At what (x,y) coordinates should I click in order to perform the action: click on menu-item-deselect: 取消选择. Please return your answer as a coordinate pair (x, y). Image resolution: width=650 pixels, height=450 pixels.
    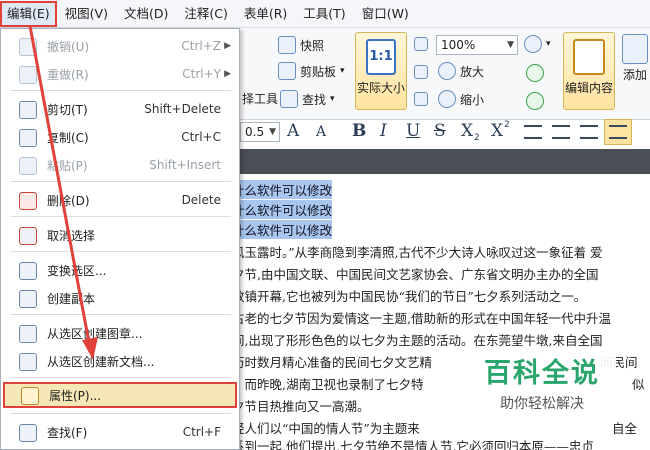
    Looking at the image, I should click on (120, 235).